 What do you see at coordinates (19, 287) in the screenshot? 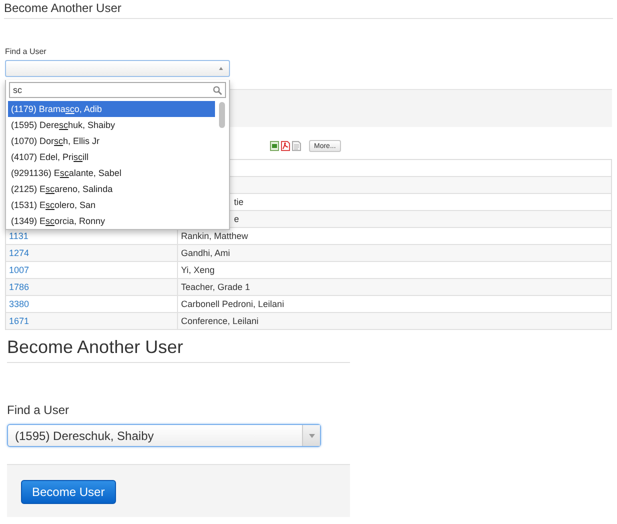
I see `user-id-link: 1786` at bounding box center [19, 287].